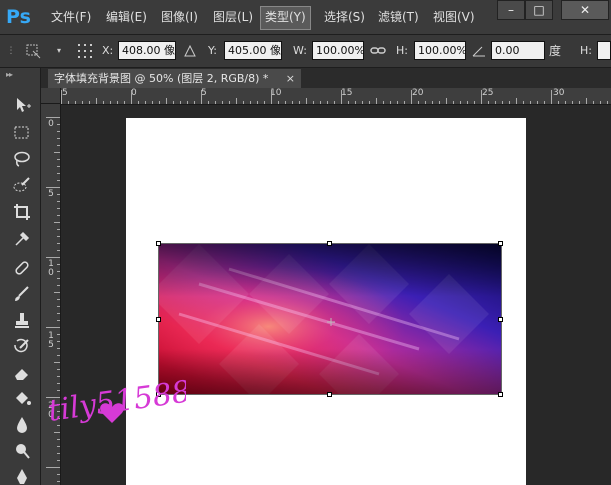 Image resolution: width=611 pixels, height=485 pixels. Describe the element at coordinates (559, 93) in the screenshot. I see `ruler-label: 30` at that location.